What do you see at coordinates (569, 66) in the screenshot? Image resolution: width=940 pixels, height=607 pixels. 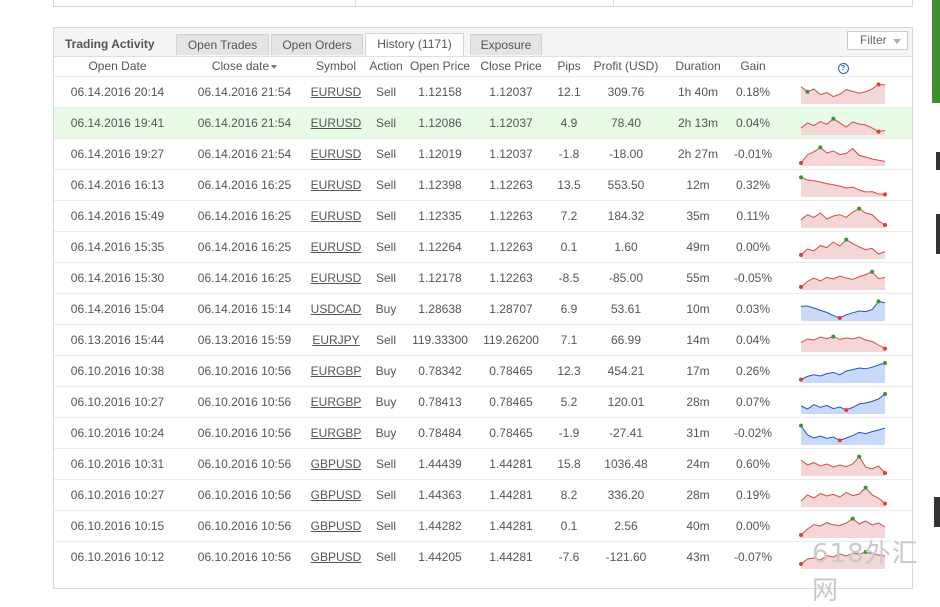 I see `header-pips: Pips` at bounding box center [569, 66].